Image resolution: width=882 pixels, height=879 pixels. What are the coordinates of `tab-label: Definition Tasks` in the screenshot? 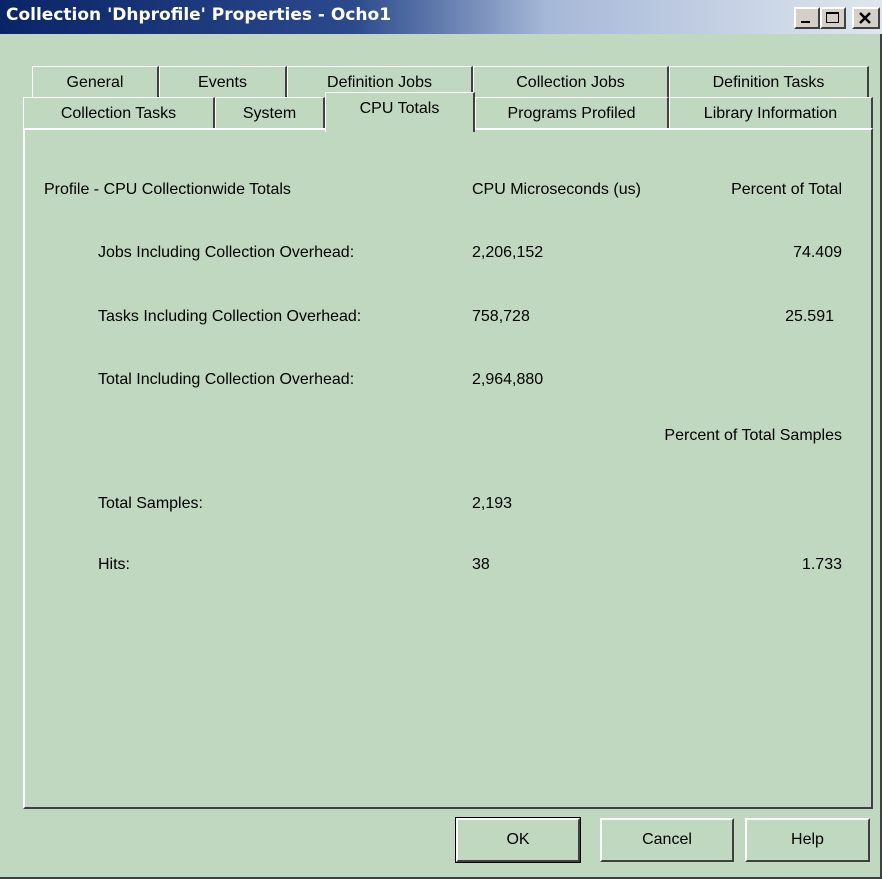 It's located at (768, 82).